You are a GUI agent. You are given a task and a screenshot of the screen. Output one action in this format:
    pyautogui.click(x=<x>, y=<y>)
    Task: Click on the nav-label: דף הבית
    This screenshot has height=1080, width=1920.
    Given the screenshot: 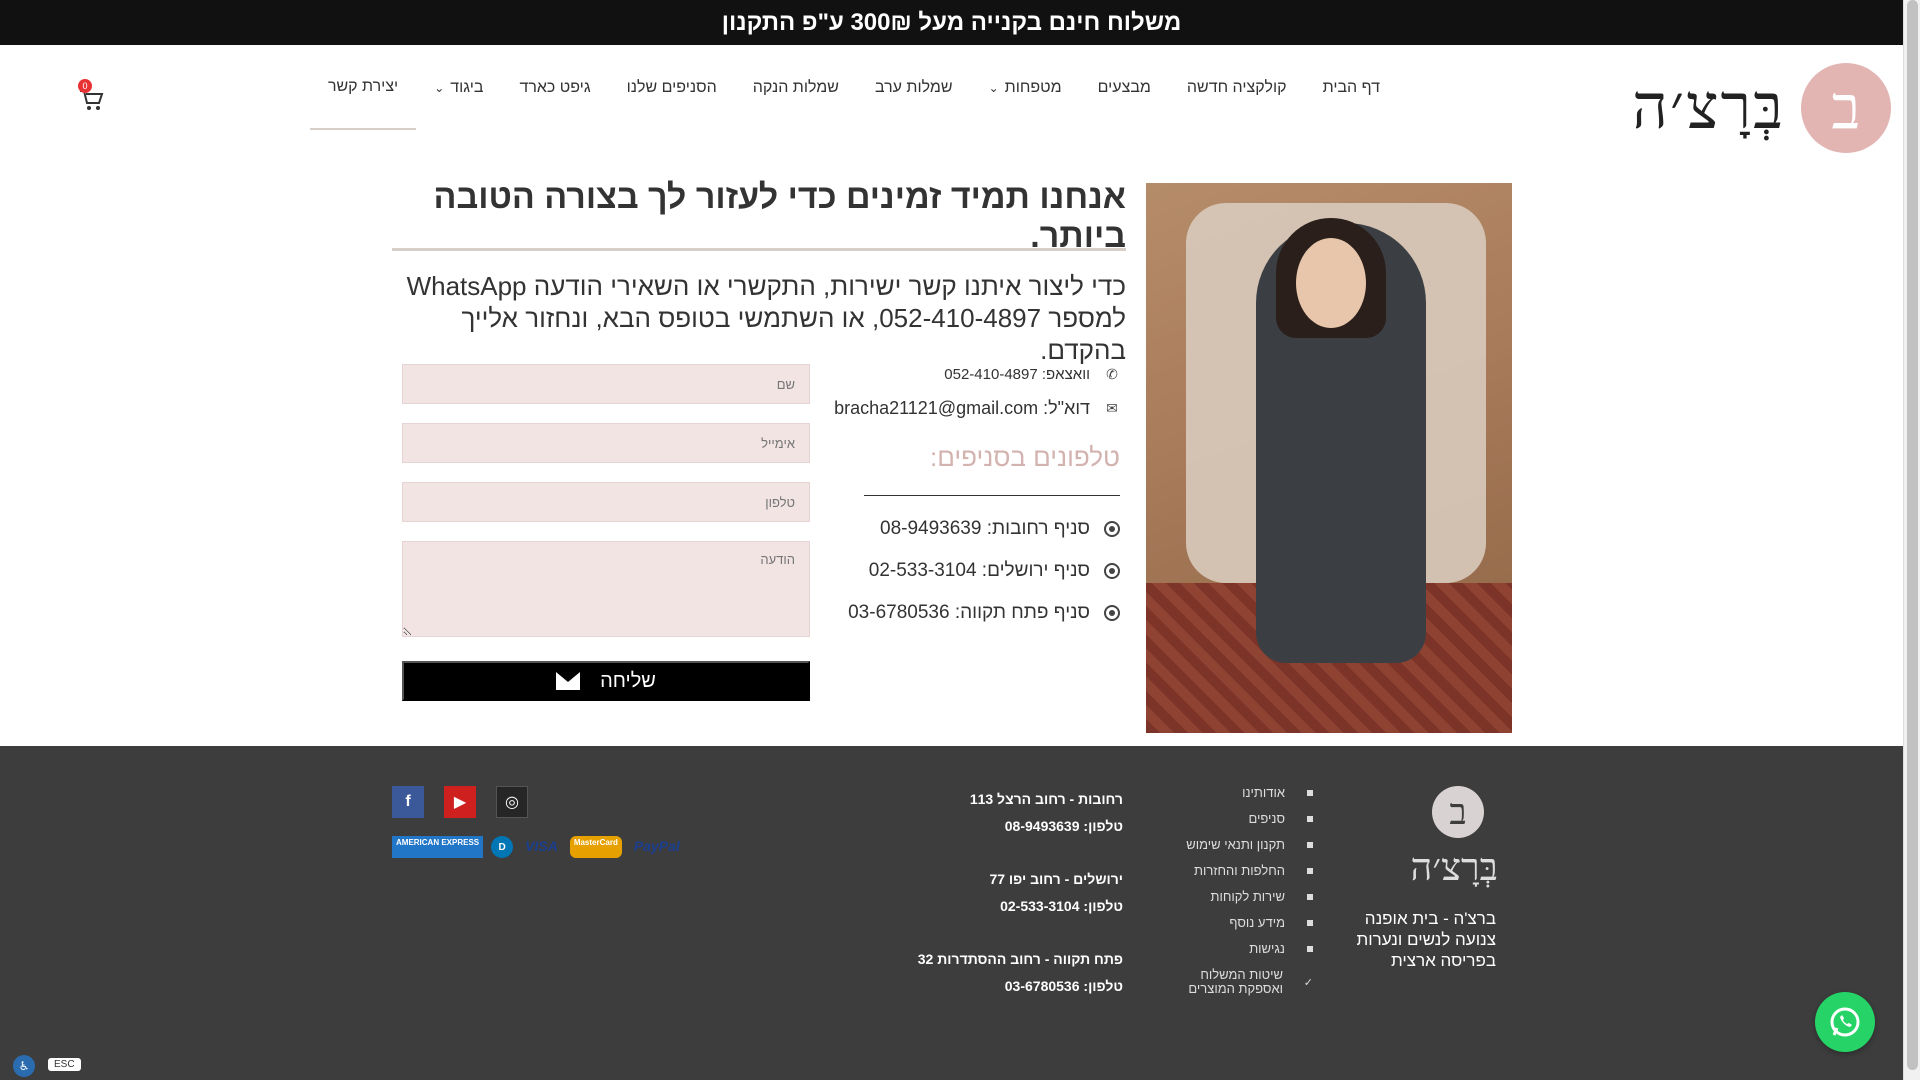 What is the action you would take?
    pyautogui.click(x=1351, y=87)
    